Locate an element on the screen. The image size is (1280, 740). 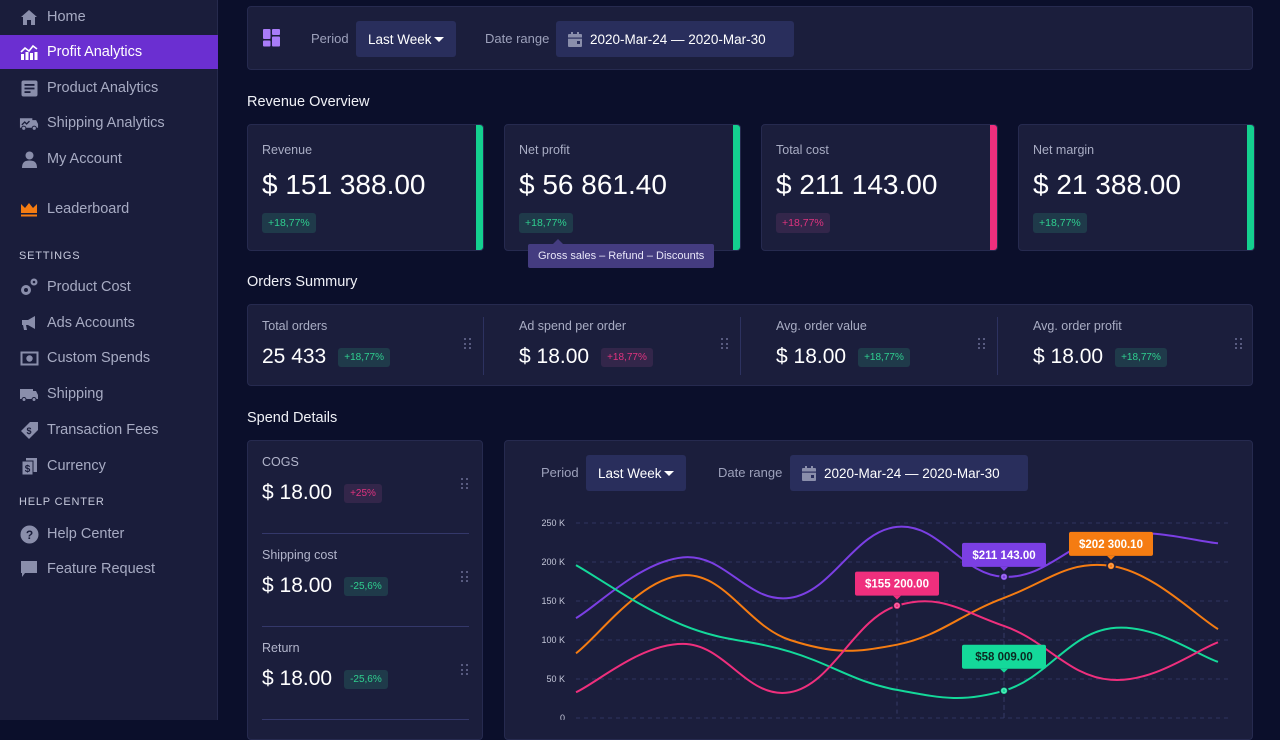
callout-label-purple: $211 143.00 is located at coordinates (1003, 556).